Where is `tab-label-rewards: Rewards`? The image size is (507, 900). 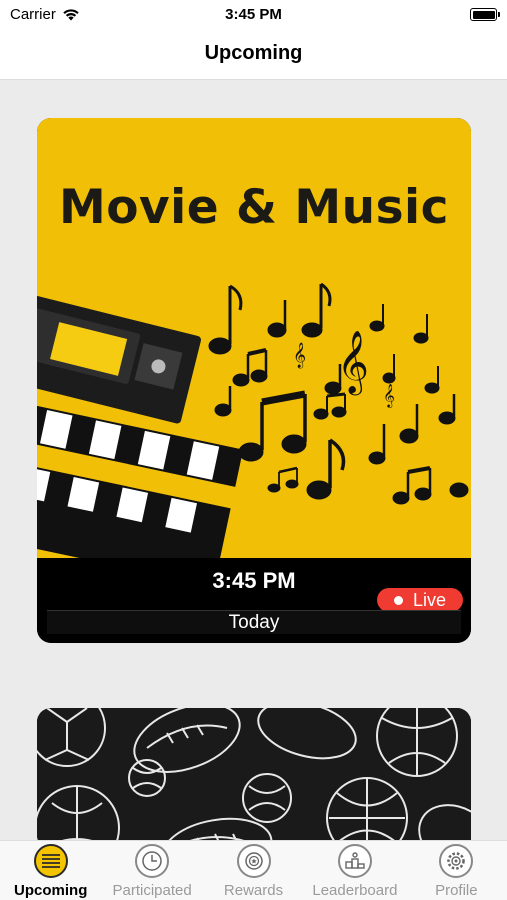
tab-label-rewards: Rewards is located at coordinates (253, 890).